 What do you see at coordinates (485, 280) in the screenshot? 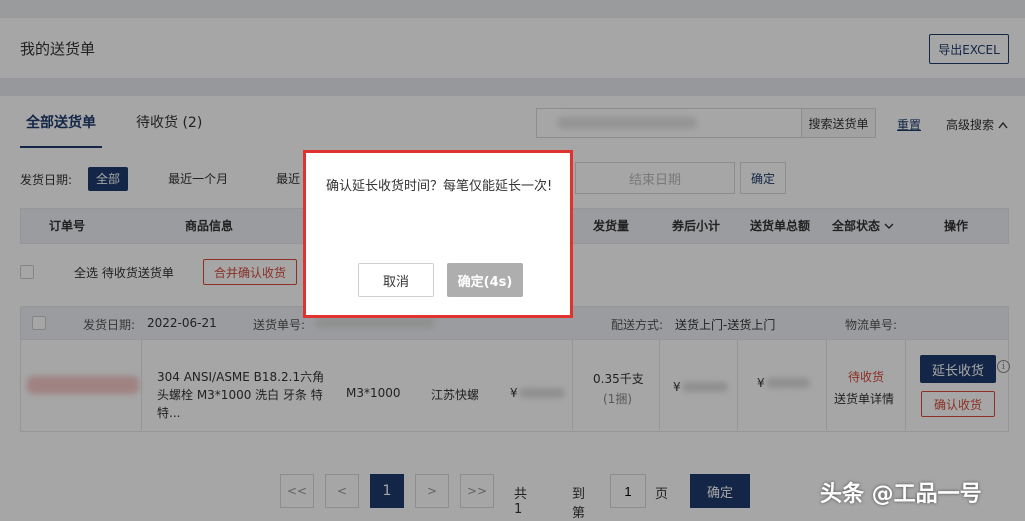
I see `dialog-confirm-button: 确定(4s)` at bounding box center [485, 280].